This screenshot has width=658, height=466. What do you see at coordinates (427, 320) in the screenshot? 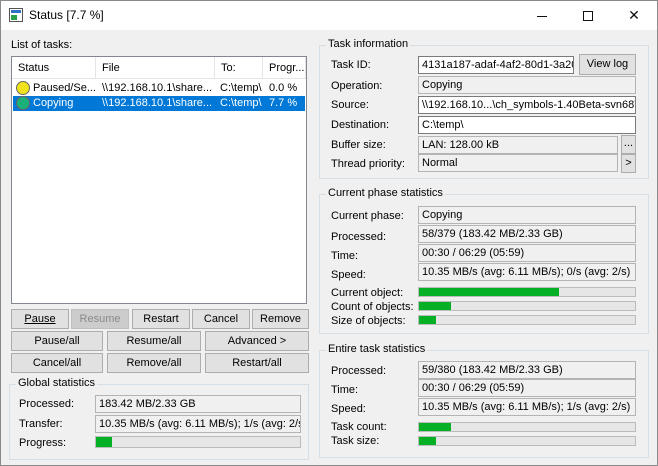
I see `size-of-objects-fill` at bounding box center [427, 320].